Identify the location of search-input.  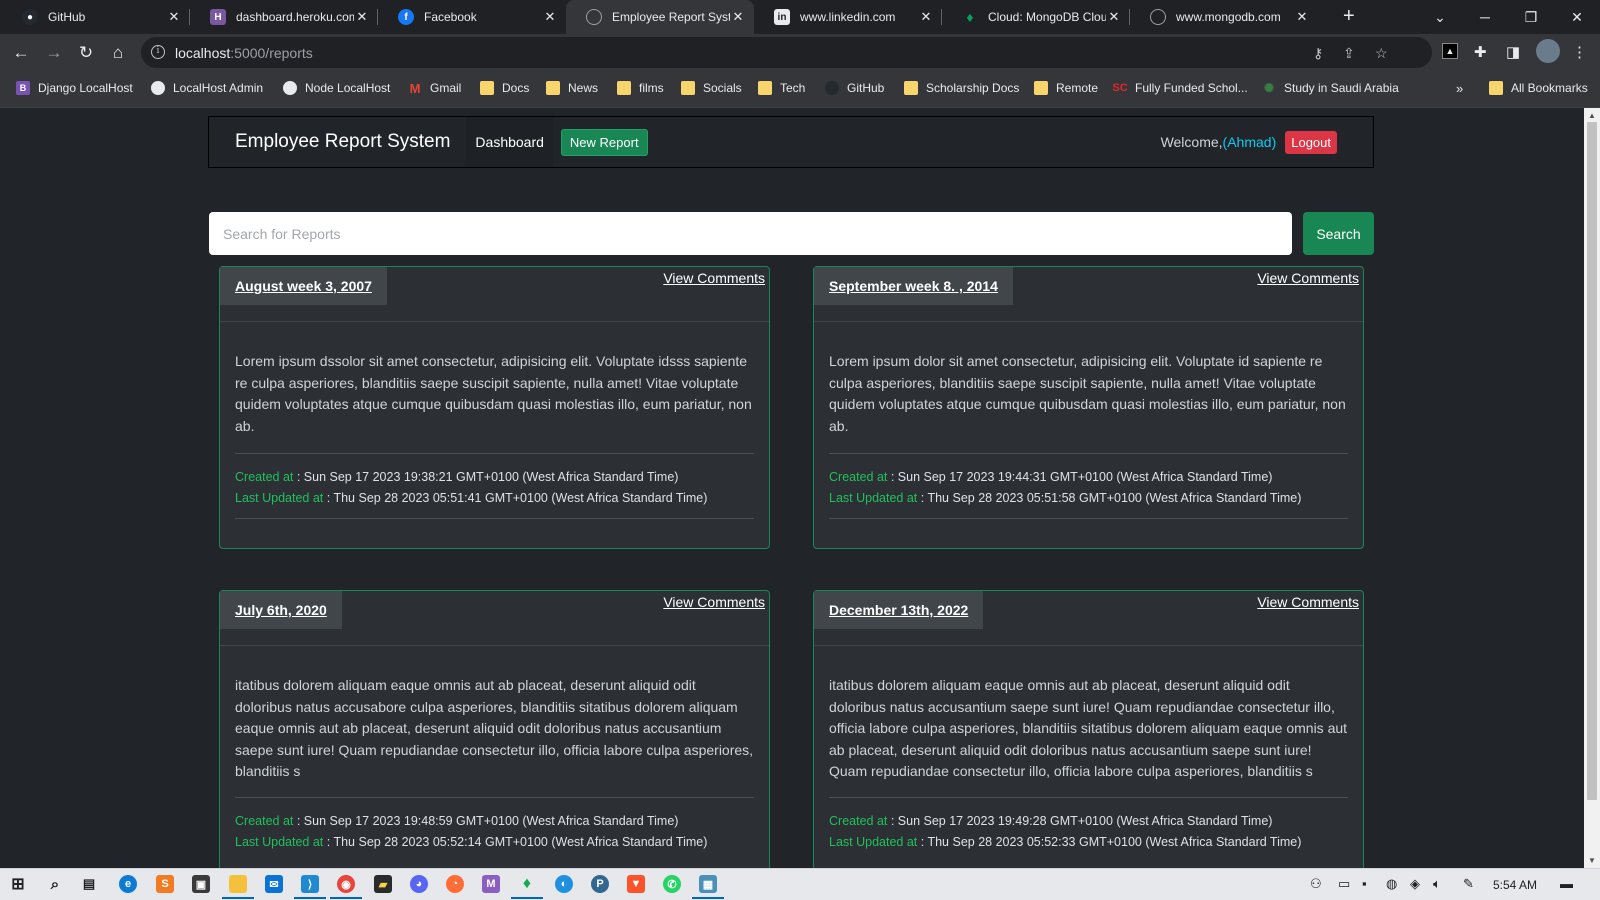
(750, 233).